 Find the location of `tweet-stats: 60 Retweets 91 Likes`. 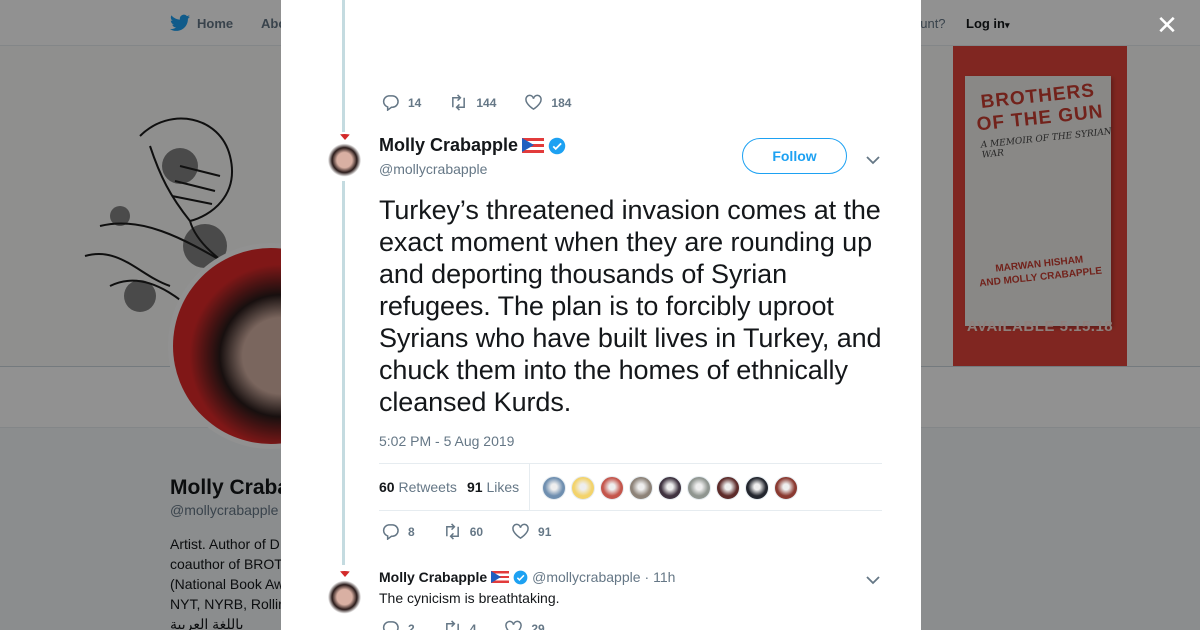

tweet-stats: 60 Retweets 91 Likes is located at coordinates (630, 487).